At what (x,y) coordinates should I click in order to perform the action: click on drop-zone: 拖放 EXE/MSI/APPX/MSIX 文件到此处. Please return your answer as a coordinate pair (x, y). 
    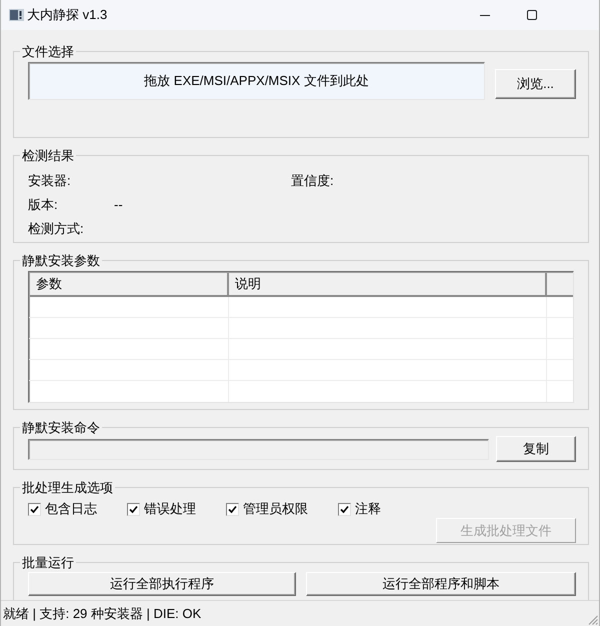
    Looking at the image, I should click on (256, 81).